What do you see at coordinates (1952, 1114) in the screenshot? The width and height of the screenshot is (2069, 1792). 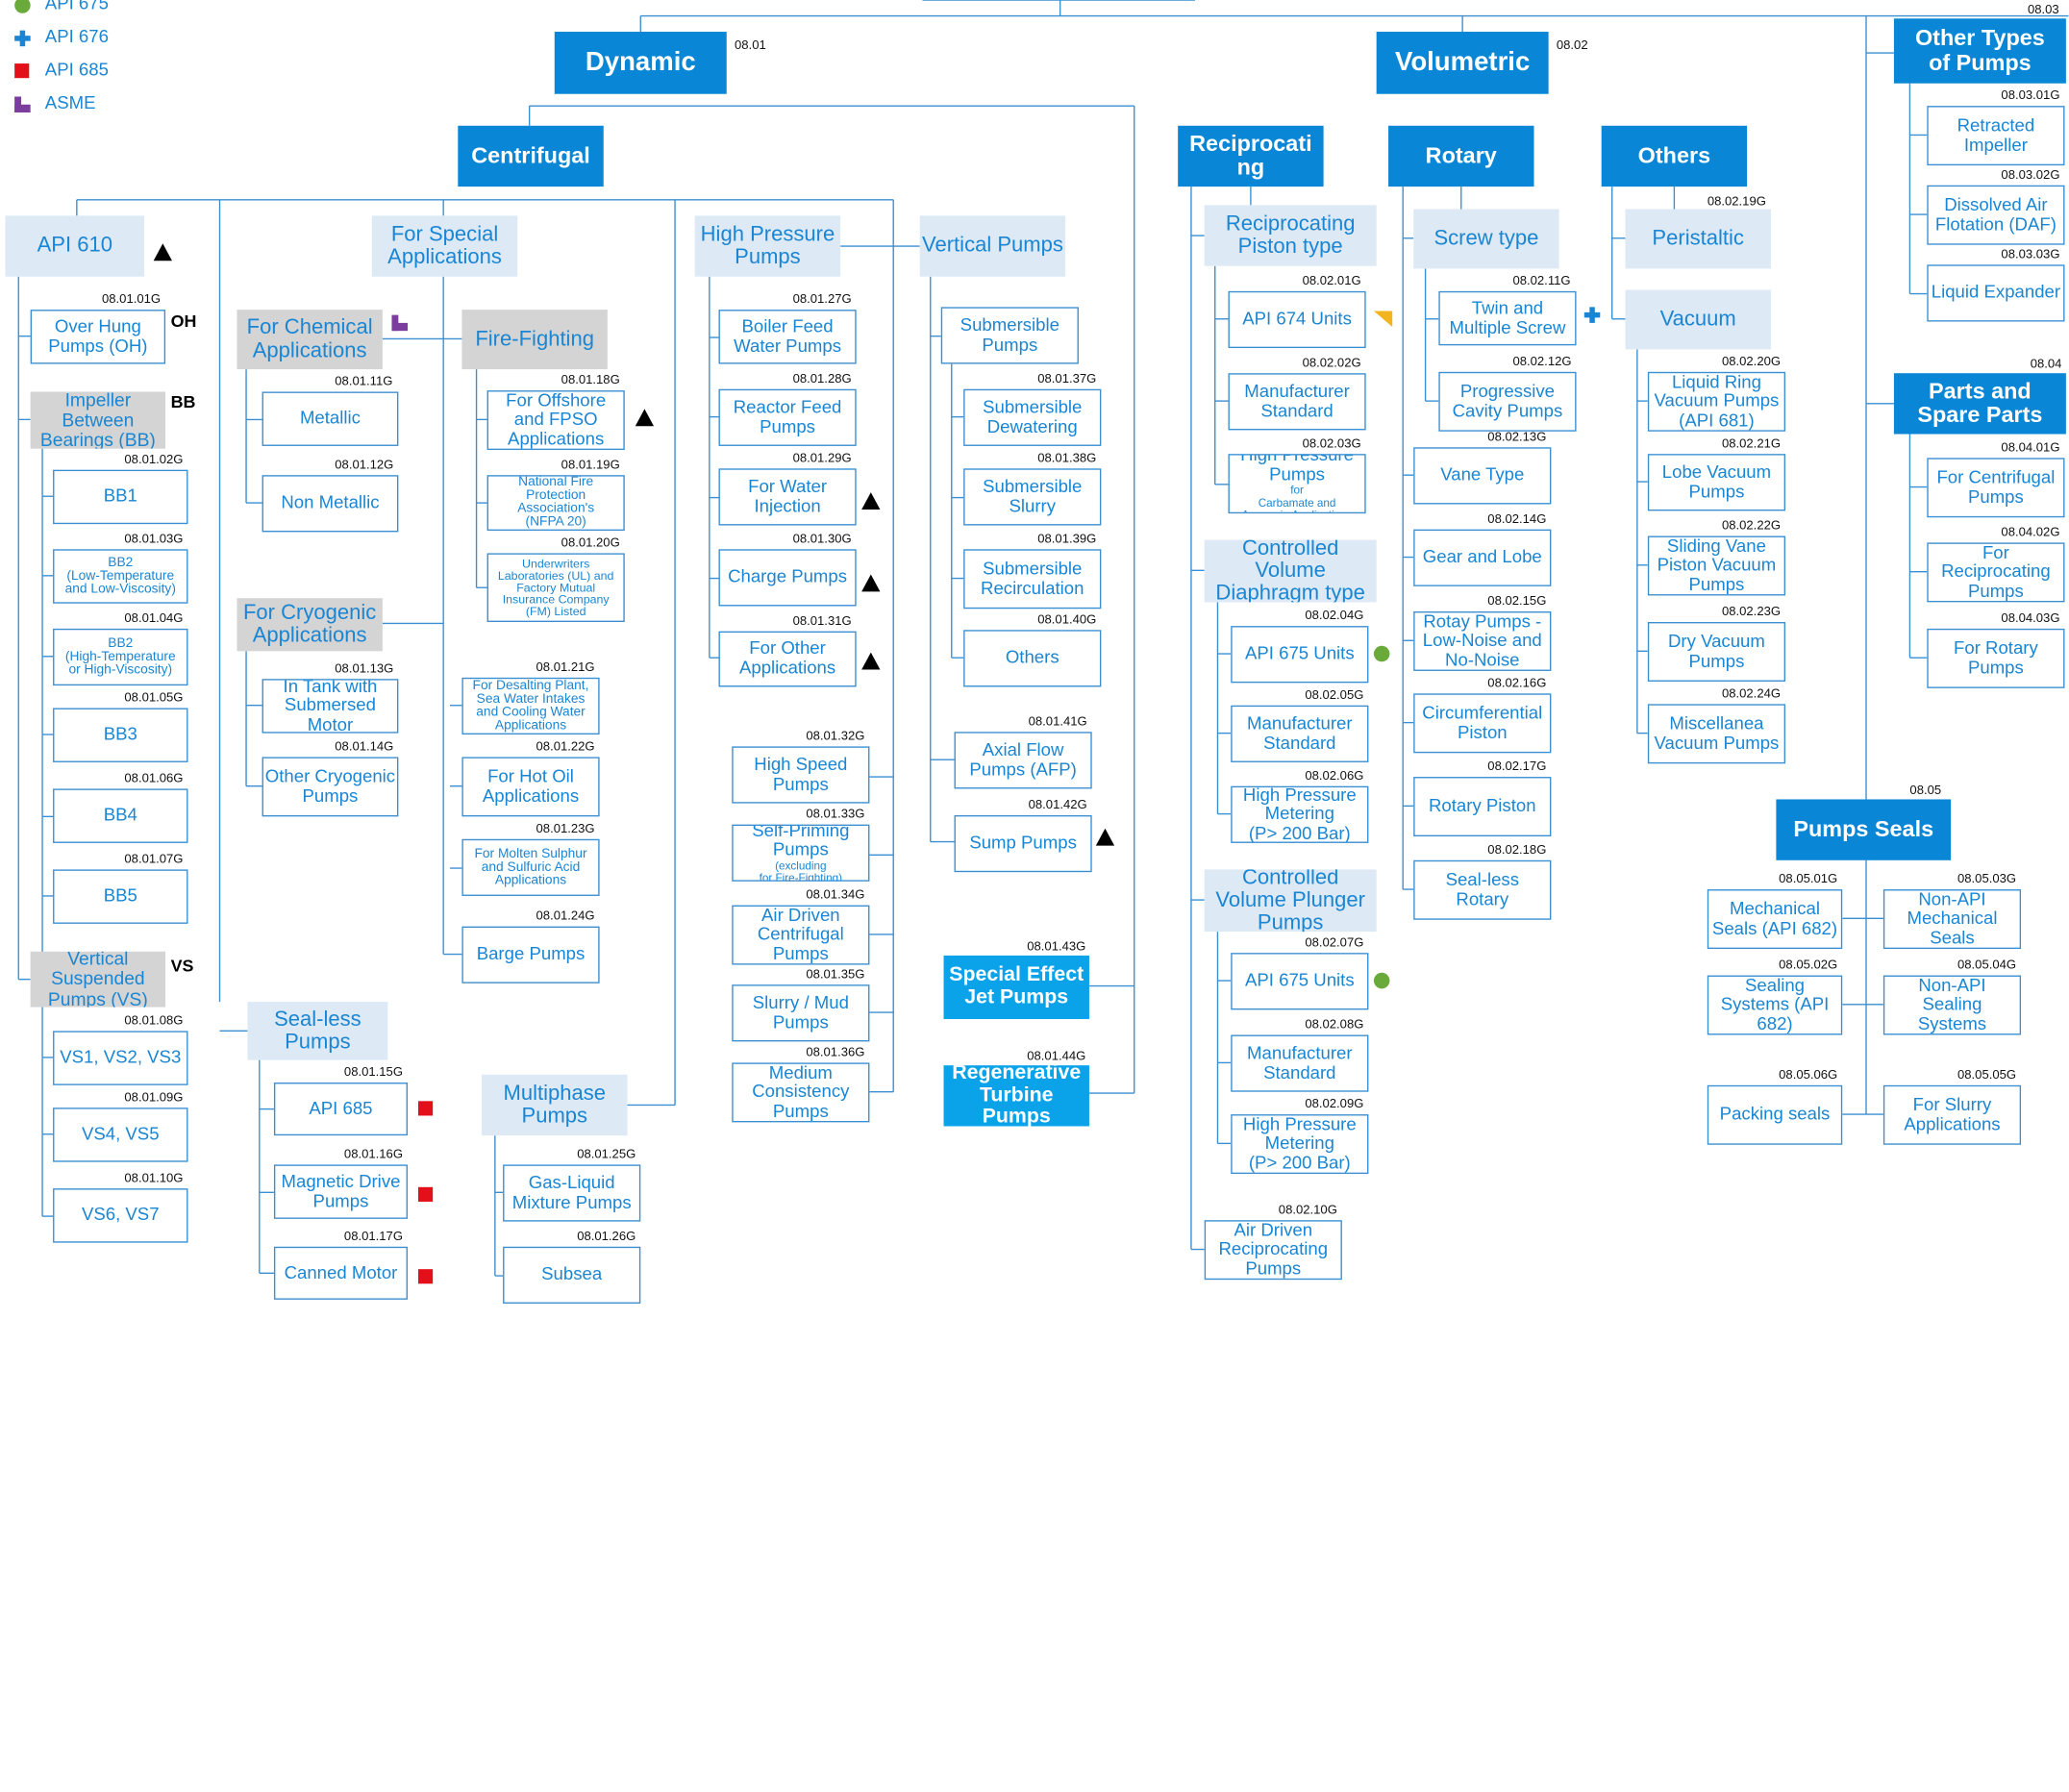 I see `item-slurryapp: For Slurry Applications` at bounding box center [1952, 1114].